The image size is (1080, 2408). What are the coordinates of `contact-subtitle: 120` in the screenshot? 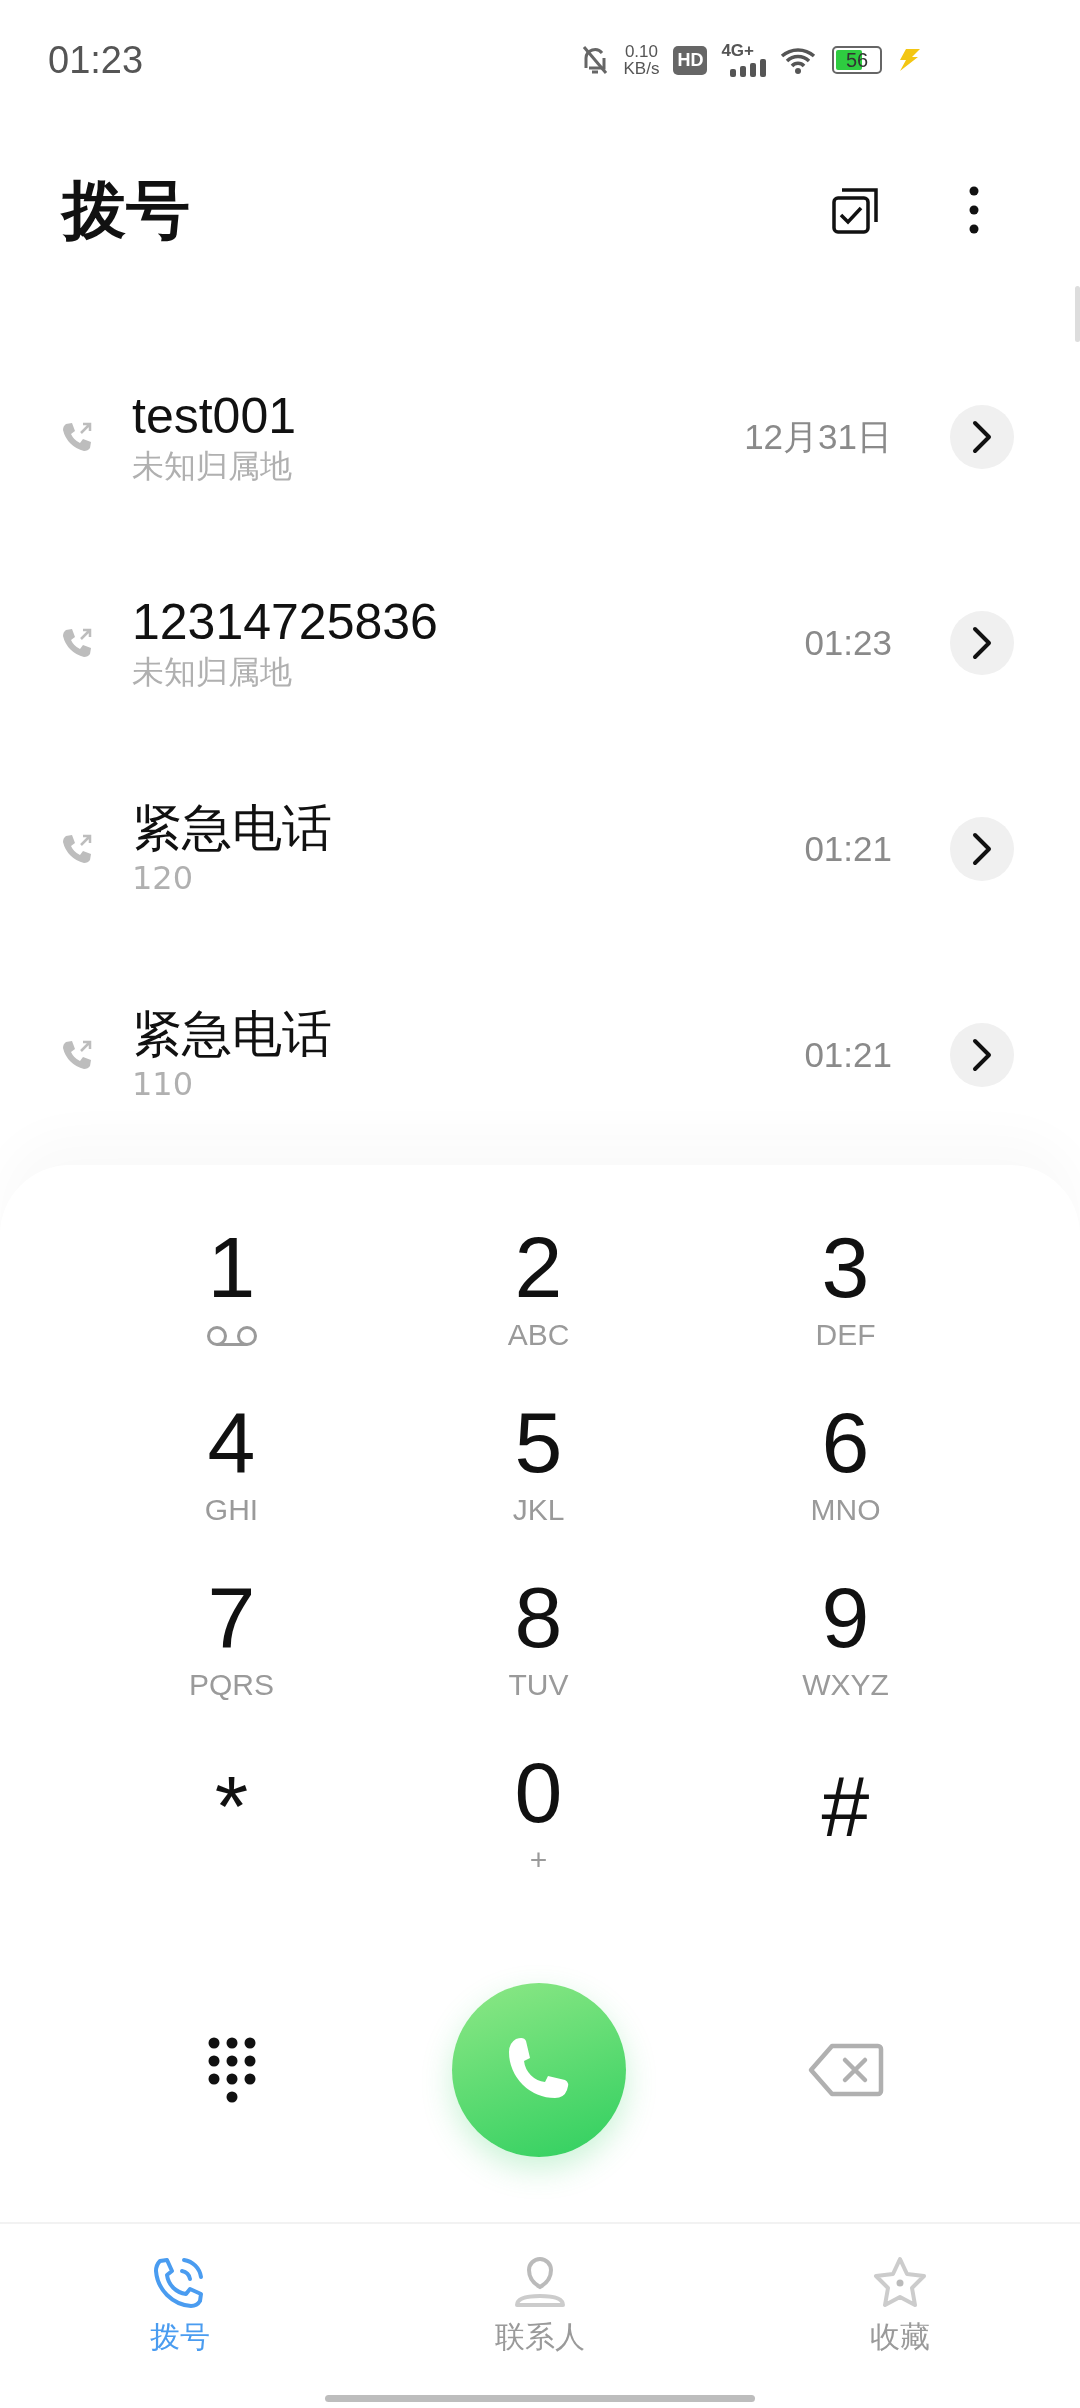 It's located at (163, 878).